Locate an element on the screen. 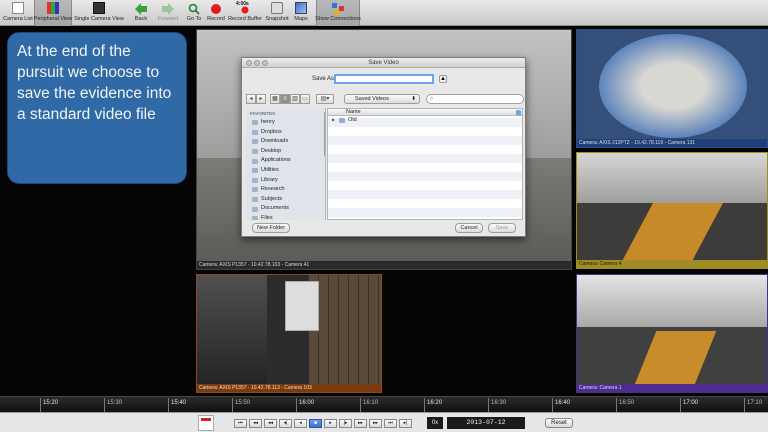 The width and height of the screenshot is (768, 432). name-column-header: Name is located at coordinates (425, 112).